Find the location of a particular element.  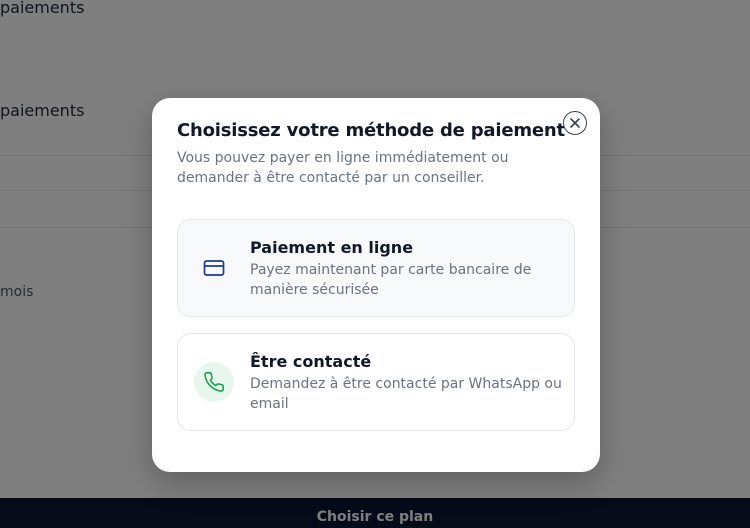

close-button is located at coordinates (575, 123).